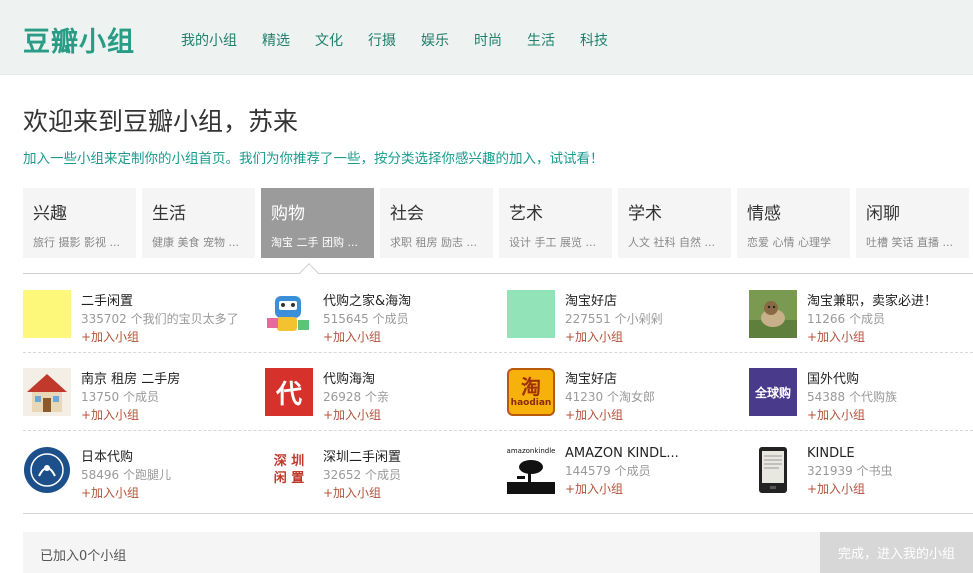 Image resolution: width=973 pixels, height=573 pixels. What do you see at coordinates (531, 470) in the screenshot?
I see `amazon-kindle-logo-icon: amazonkindle` at bounding box center [531, 470].